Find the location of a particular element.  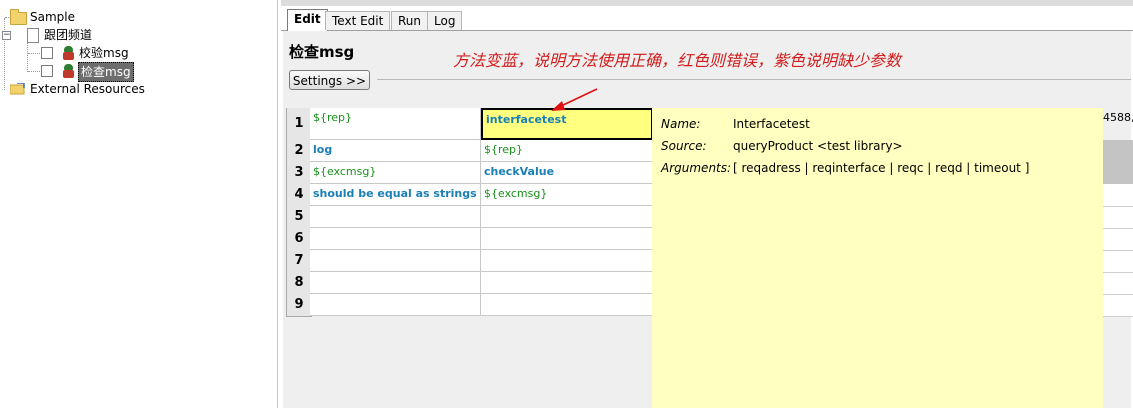

tree-item-label: Sample is located at coordinates (52, 17).